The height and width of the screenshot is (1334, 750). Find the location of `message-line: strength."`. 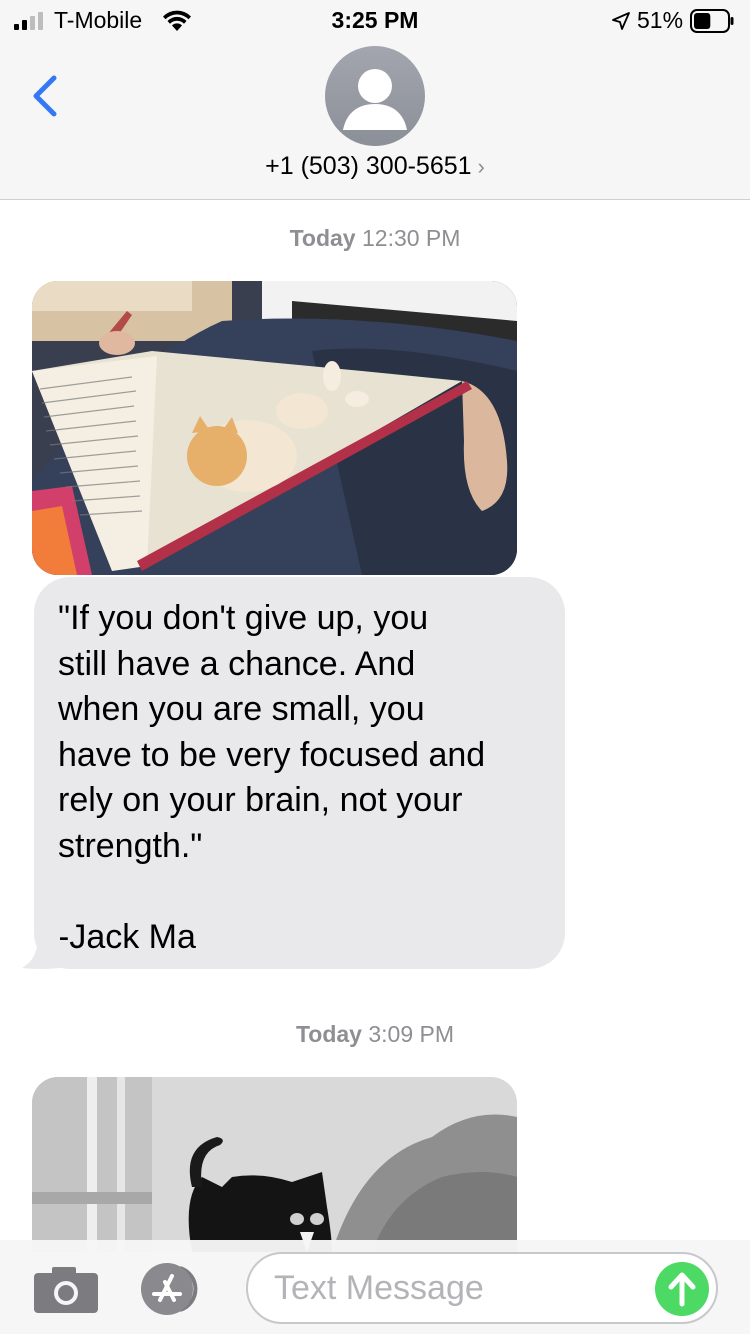

message-line: strength." is located at coordinates (130, 845).